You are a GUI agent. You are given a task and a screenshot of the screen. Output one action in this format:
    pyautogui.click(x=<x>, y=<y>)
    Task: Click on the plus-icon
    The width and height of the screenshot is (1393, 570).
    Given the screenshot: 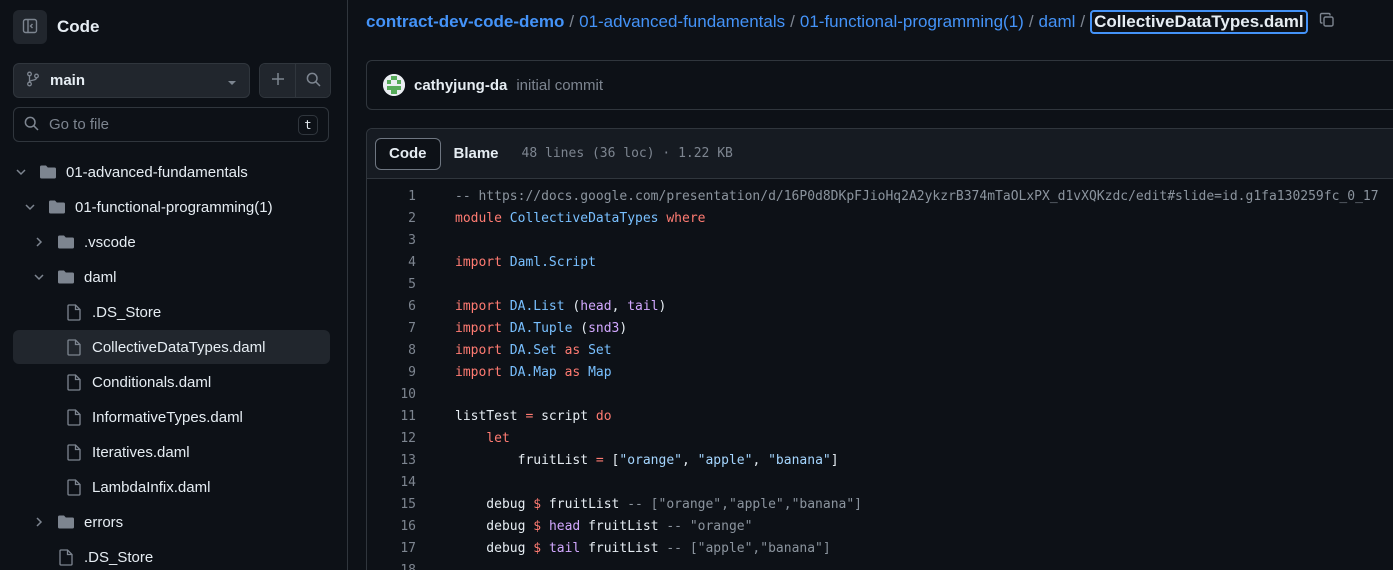 What is the action you would take?
    pyautogui.click(x=278, y=80)
    